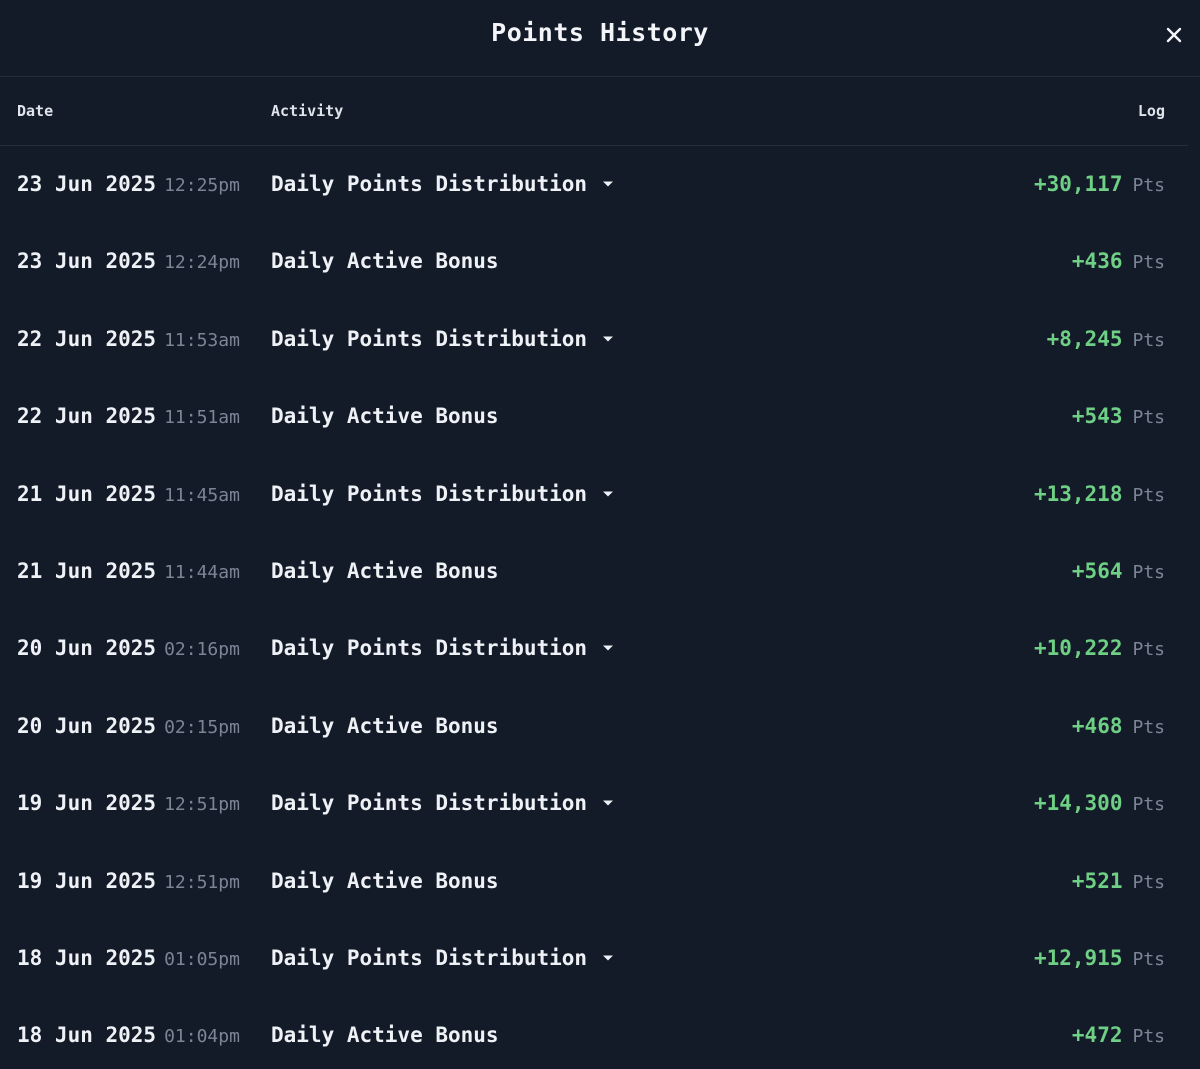  What do you see at coordinates (1118, 571) in the screenshot?
I see `log-cell: +564 Pts` at bounding box center [1118, 571].